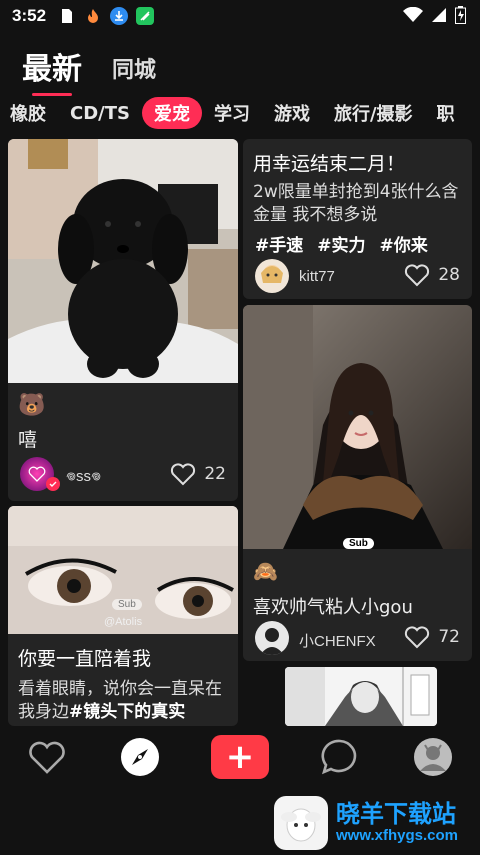  What do you see at coordinates (215, 474) in the screenshot?
I see `card1-like-count: 22` at bounding box center [215, 474].